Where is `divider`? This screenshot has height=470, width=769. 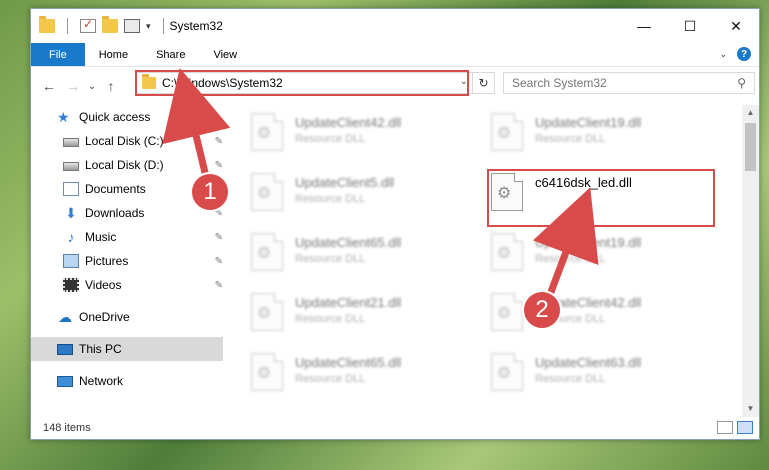 divider is located at coordinates (163, 26).